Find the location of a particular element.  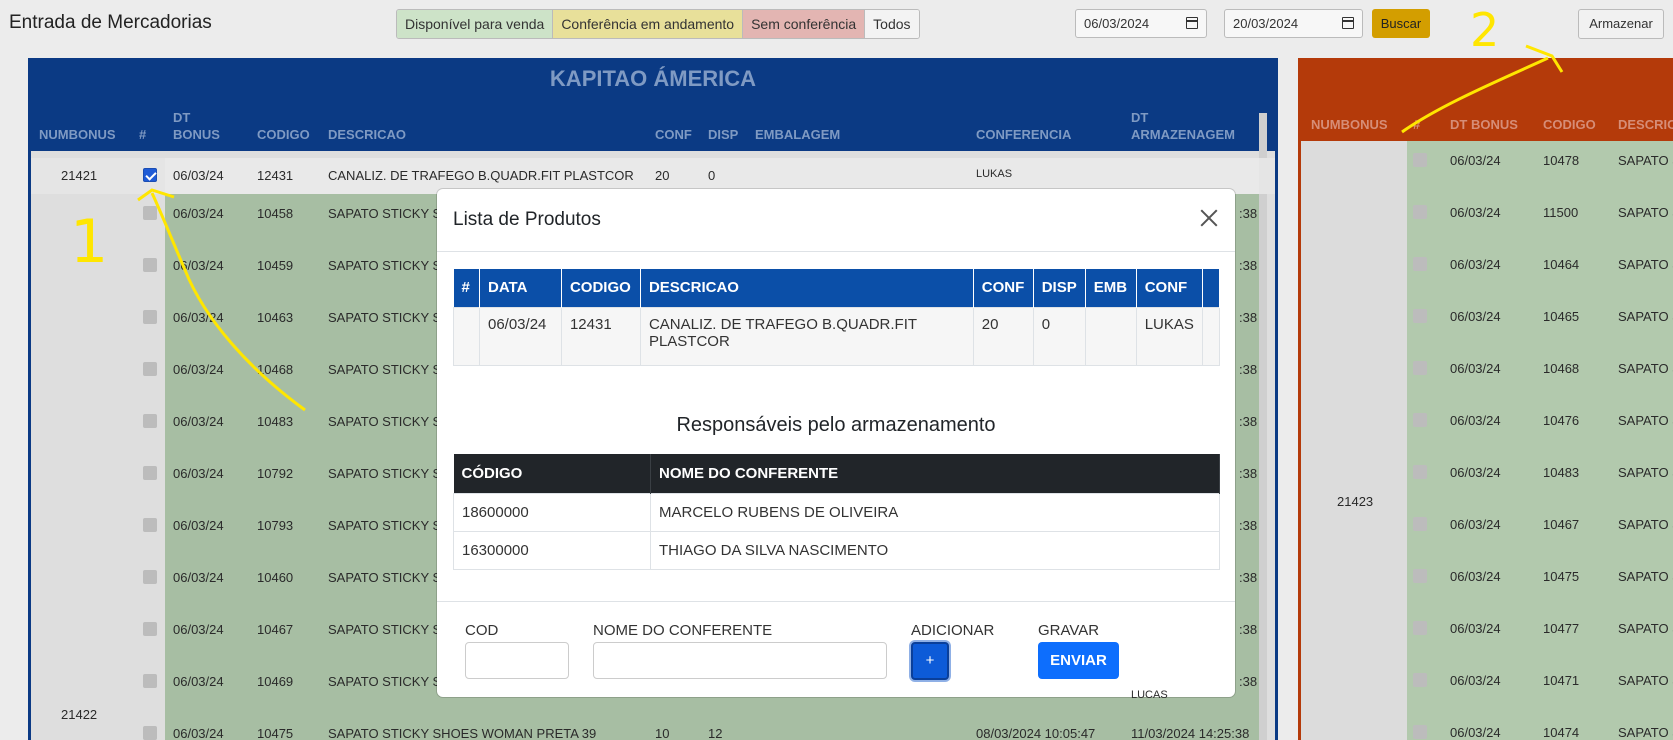

row-conferencia-partial: LUCAS is located at coordinates (1149, 695).